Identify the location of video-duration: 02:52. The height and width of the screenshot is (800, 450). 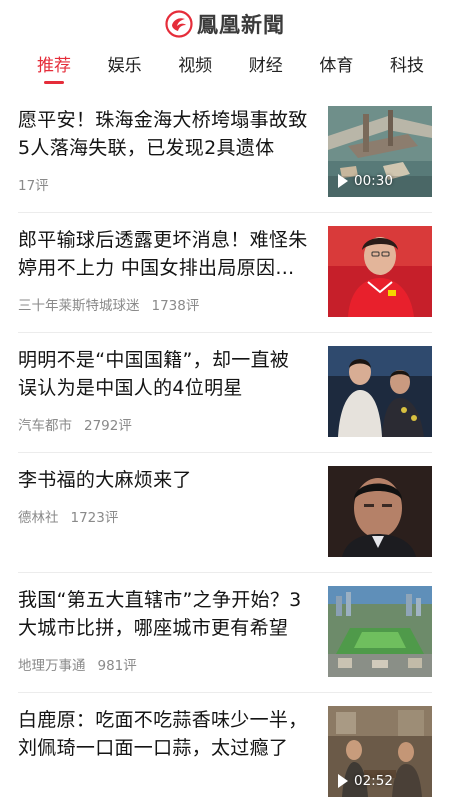
(373, 781).